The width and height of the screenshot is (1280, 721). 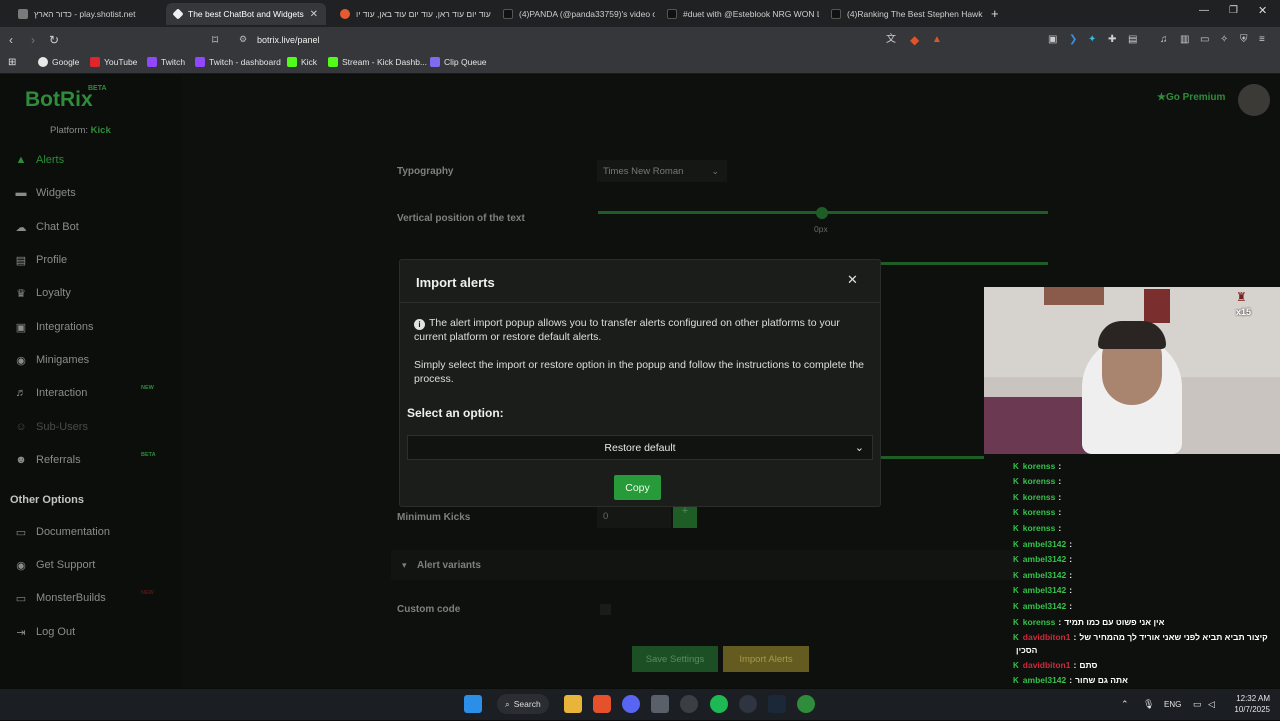 I want to click on close-window-icon: ✕, so click(x=1262, y=10).